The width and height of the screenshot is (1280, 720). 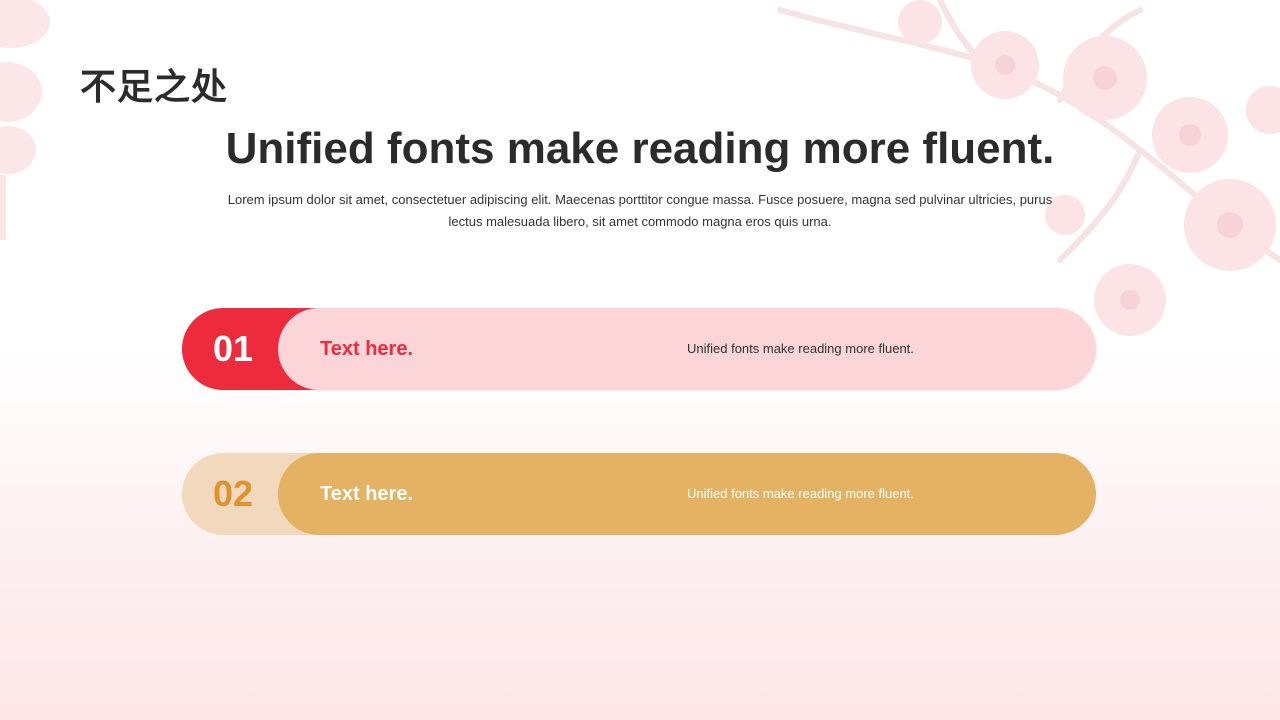 I want to click on item-number: 02, so click(x=233, y=493).